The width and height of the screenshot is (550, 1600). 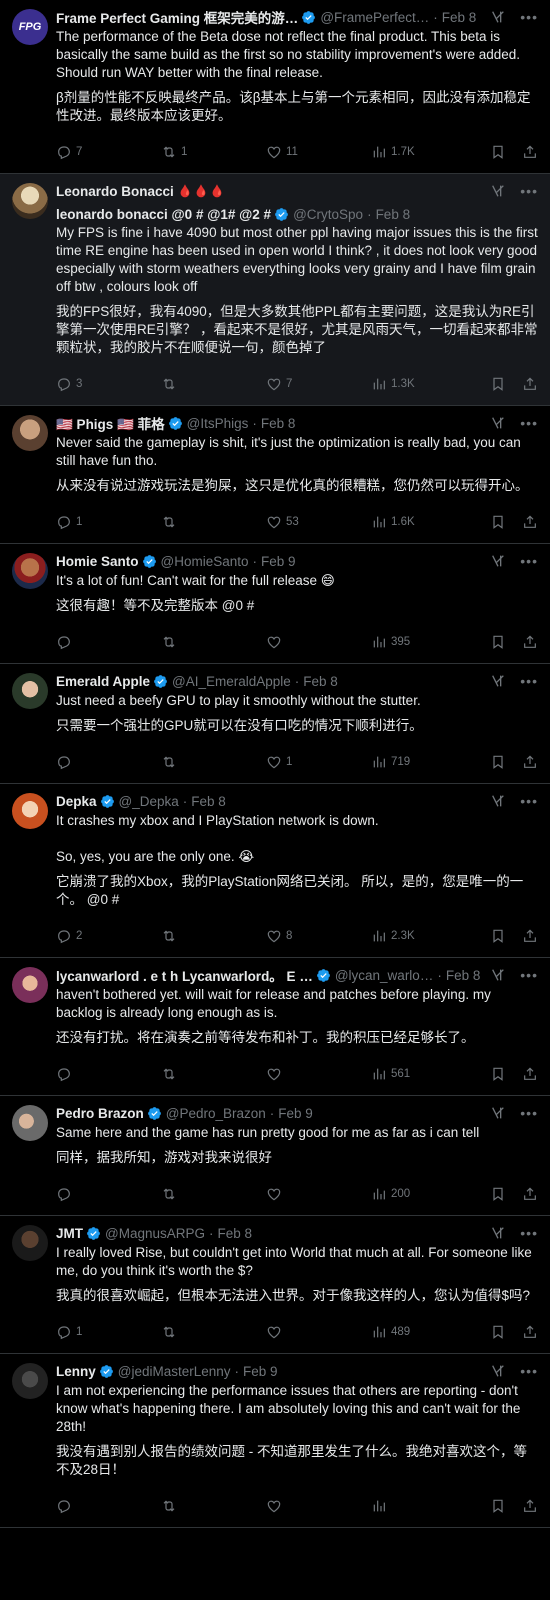 What do you see at coordinates (100, 1113) in the screenshot?
I see `author-name: Pedro Brazon` at bounding box center [100, 1113].